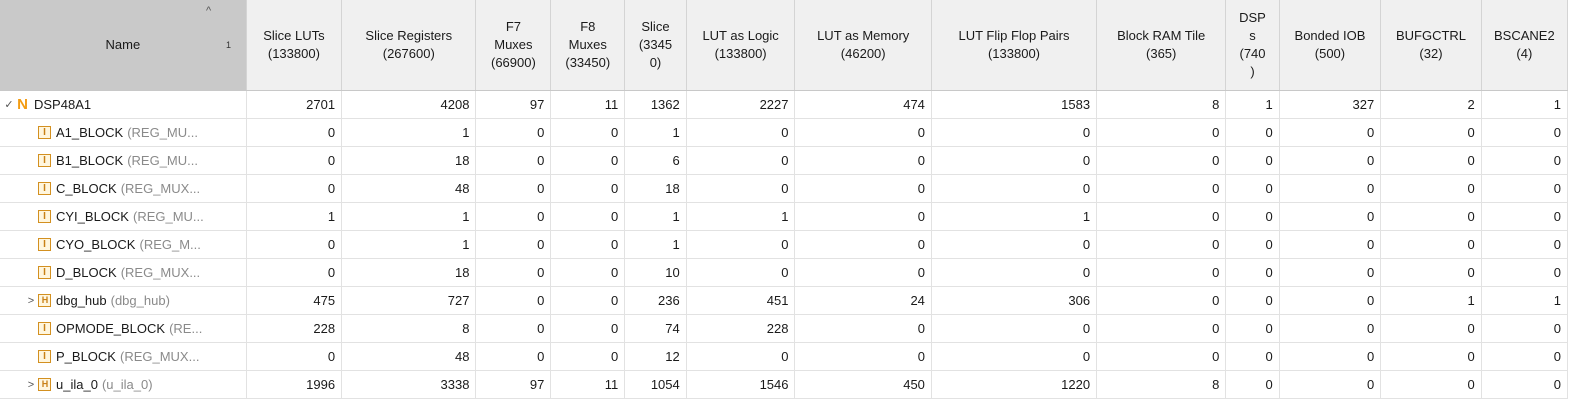 The image size is (1571, 420). I want to click on cell-slice: 18, so click(655, 188).